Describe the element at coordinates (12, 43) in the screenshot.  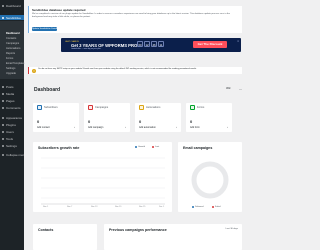
I see `submenu-item-automations: Automations` at that location.